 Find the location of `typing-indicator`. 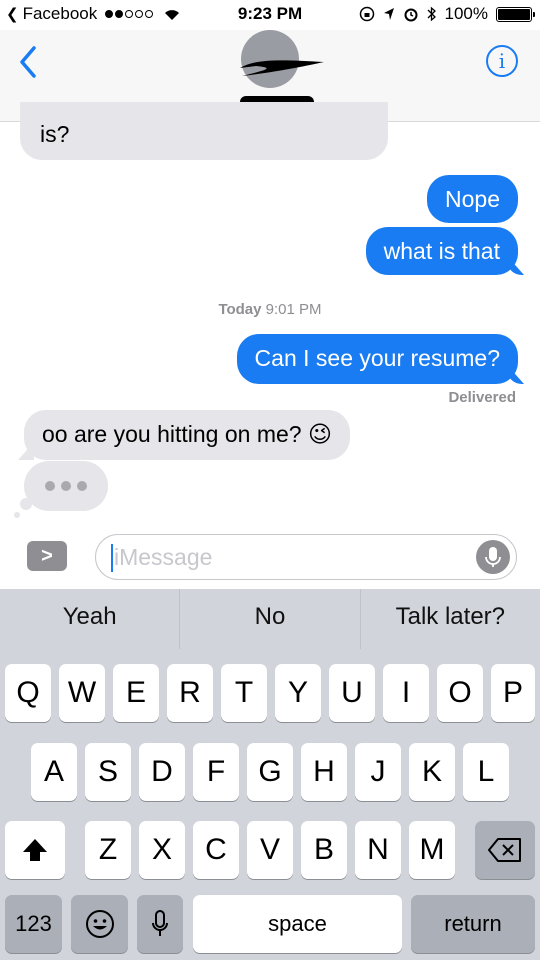

typing-indicator is located at coordinates (66, 486).